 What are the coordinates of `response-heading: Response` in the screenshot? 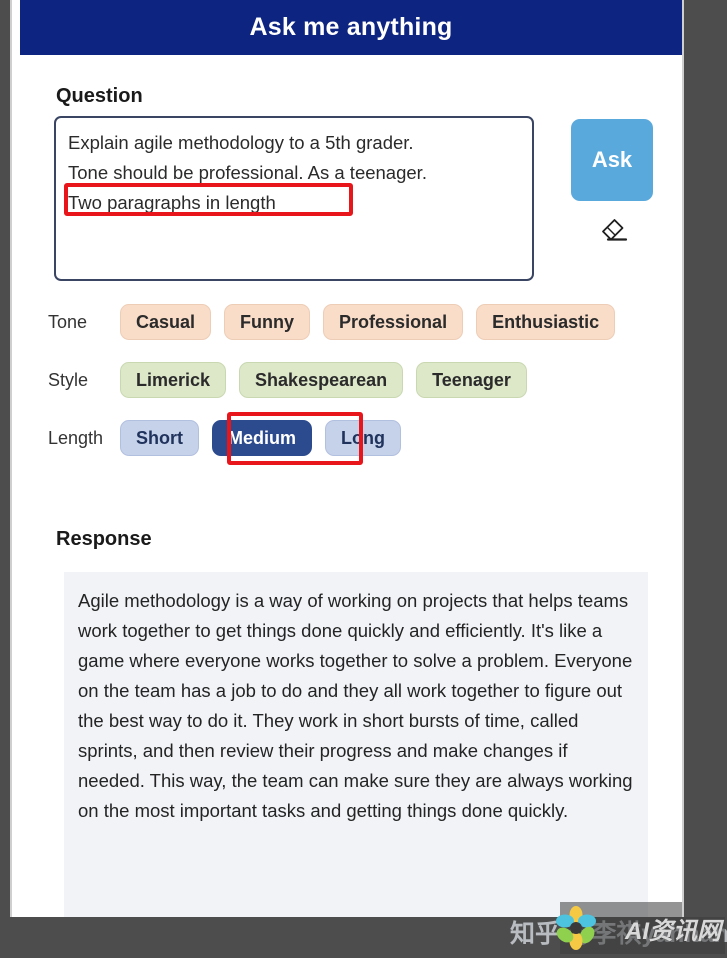 It's located at (104, 539).